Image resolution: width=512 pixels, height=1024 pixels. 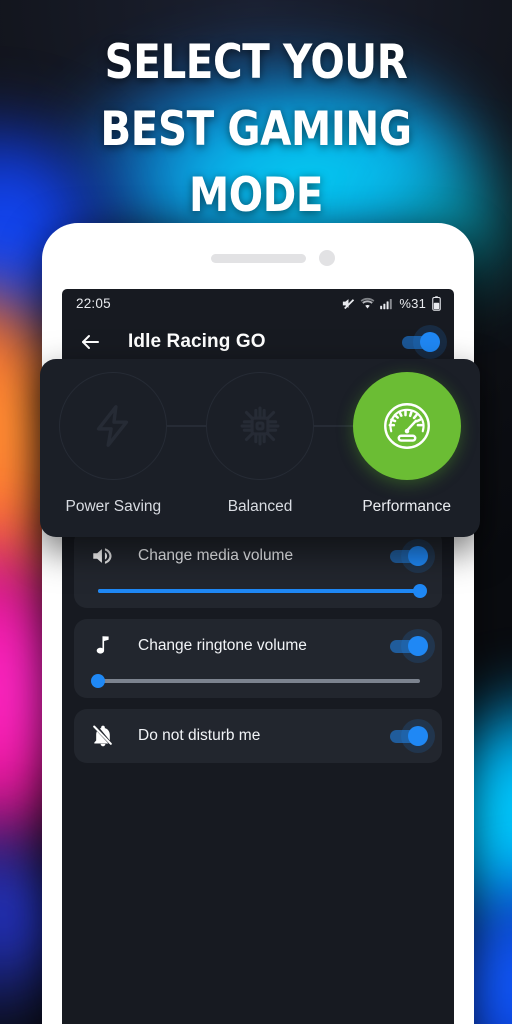 I want to click on status-clock: 22:05, so click(x=93, y=303).